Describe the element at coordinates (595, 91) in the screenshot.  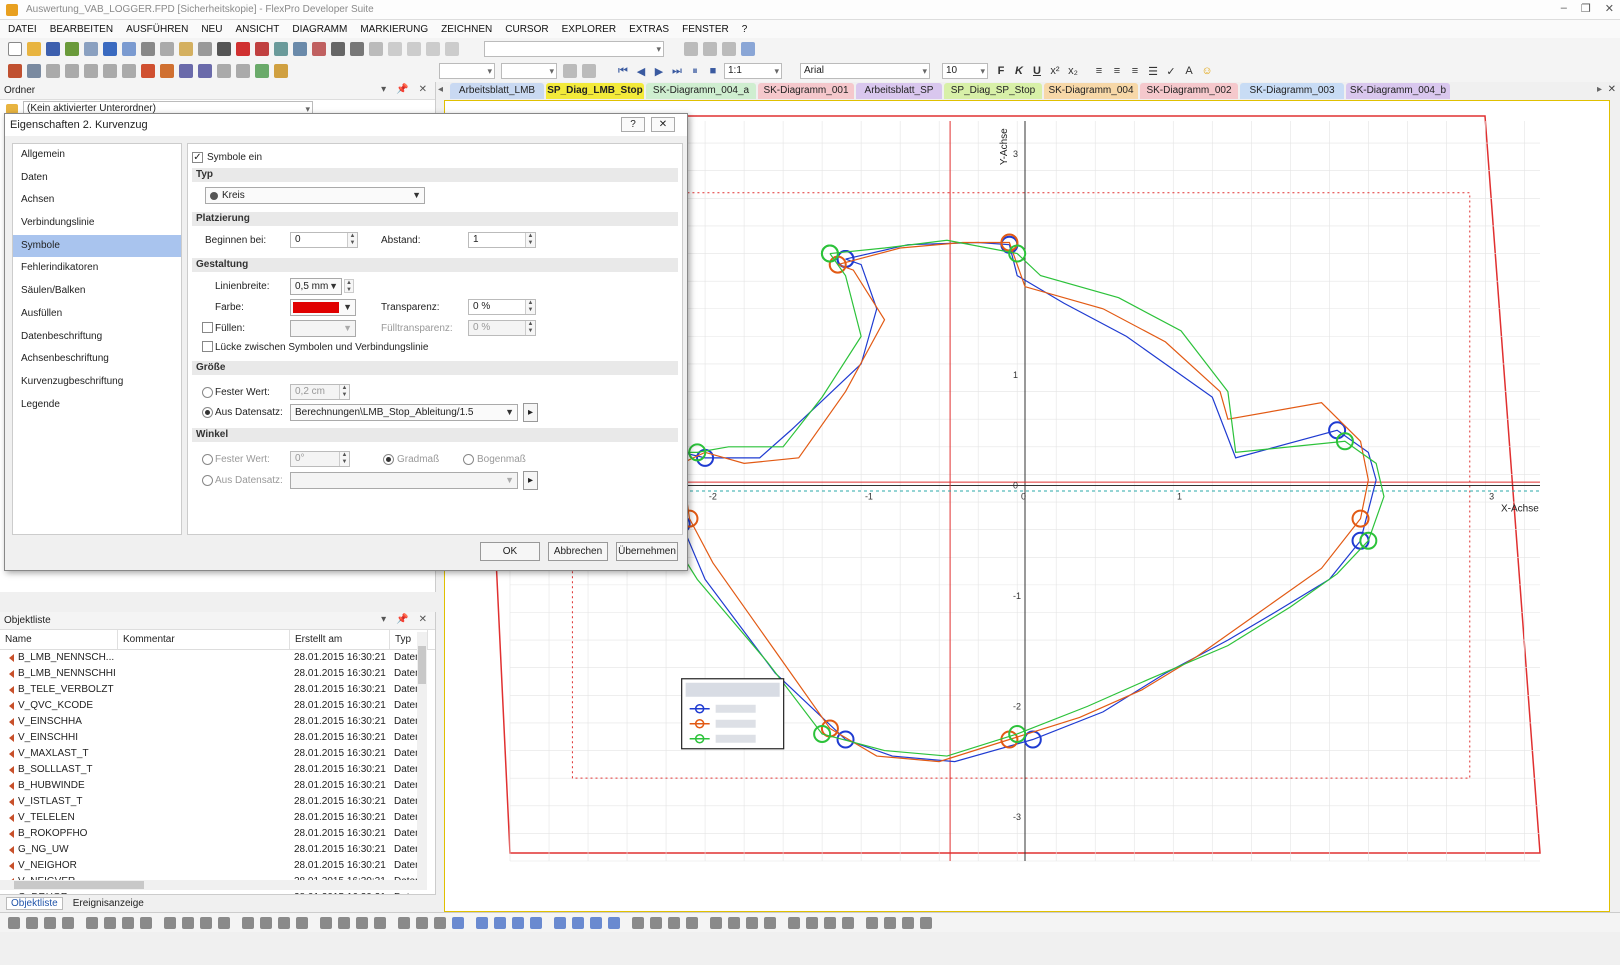
I see `tab-sp-diag-lmb-stop: SP_Diag_LMB_Stop` at that location.